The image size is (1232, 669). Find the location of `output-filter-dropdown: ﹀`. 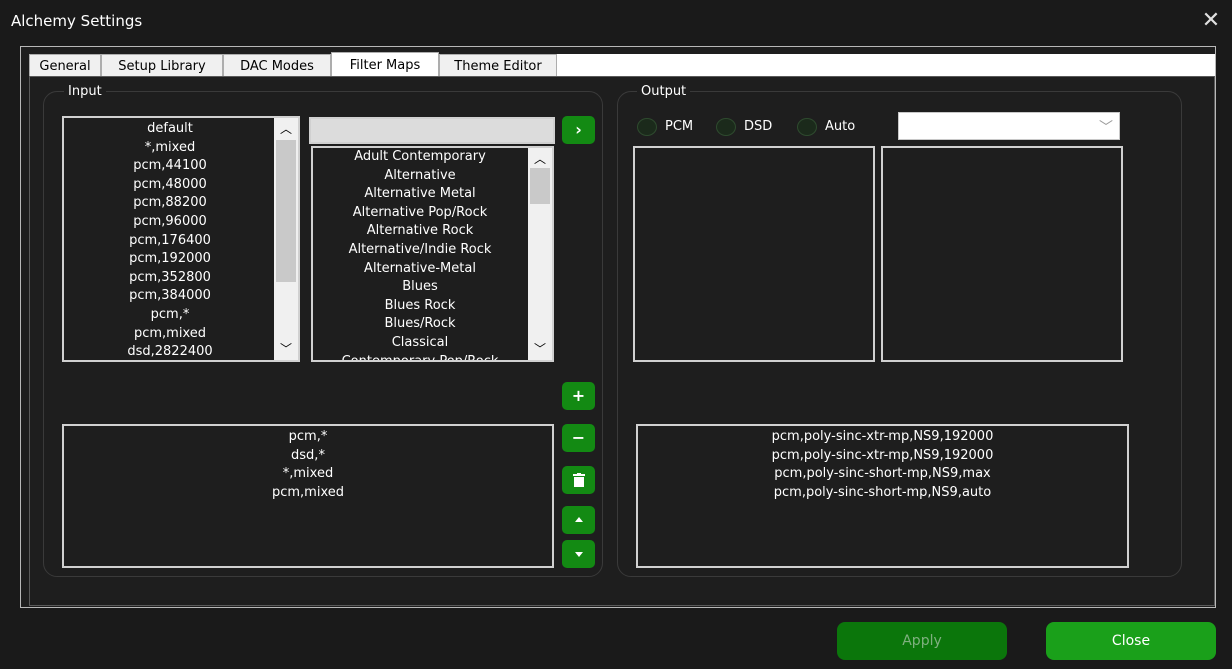

output-filter-dropdown: ﹀ is located at coordinates (1009, 126).